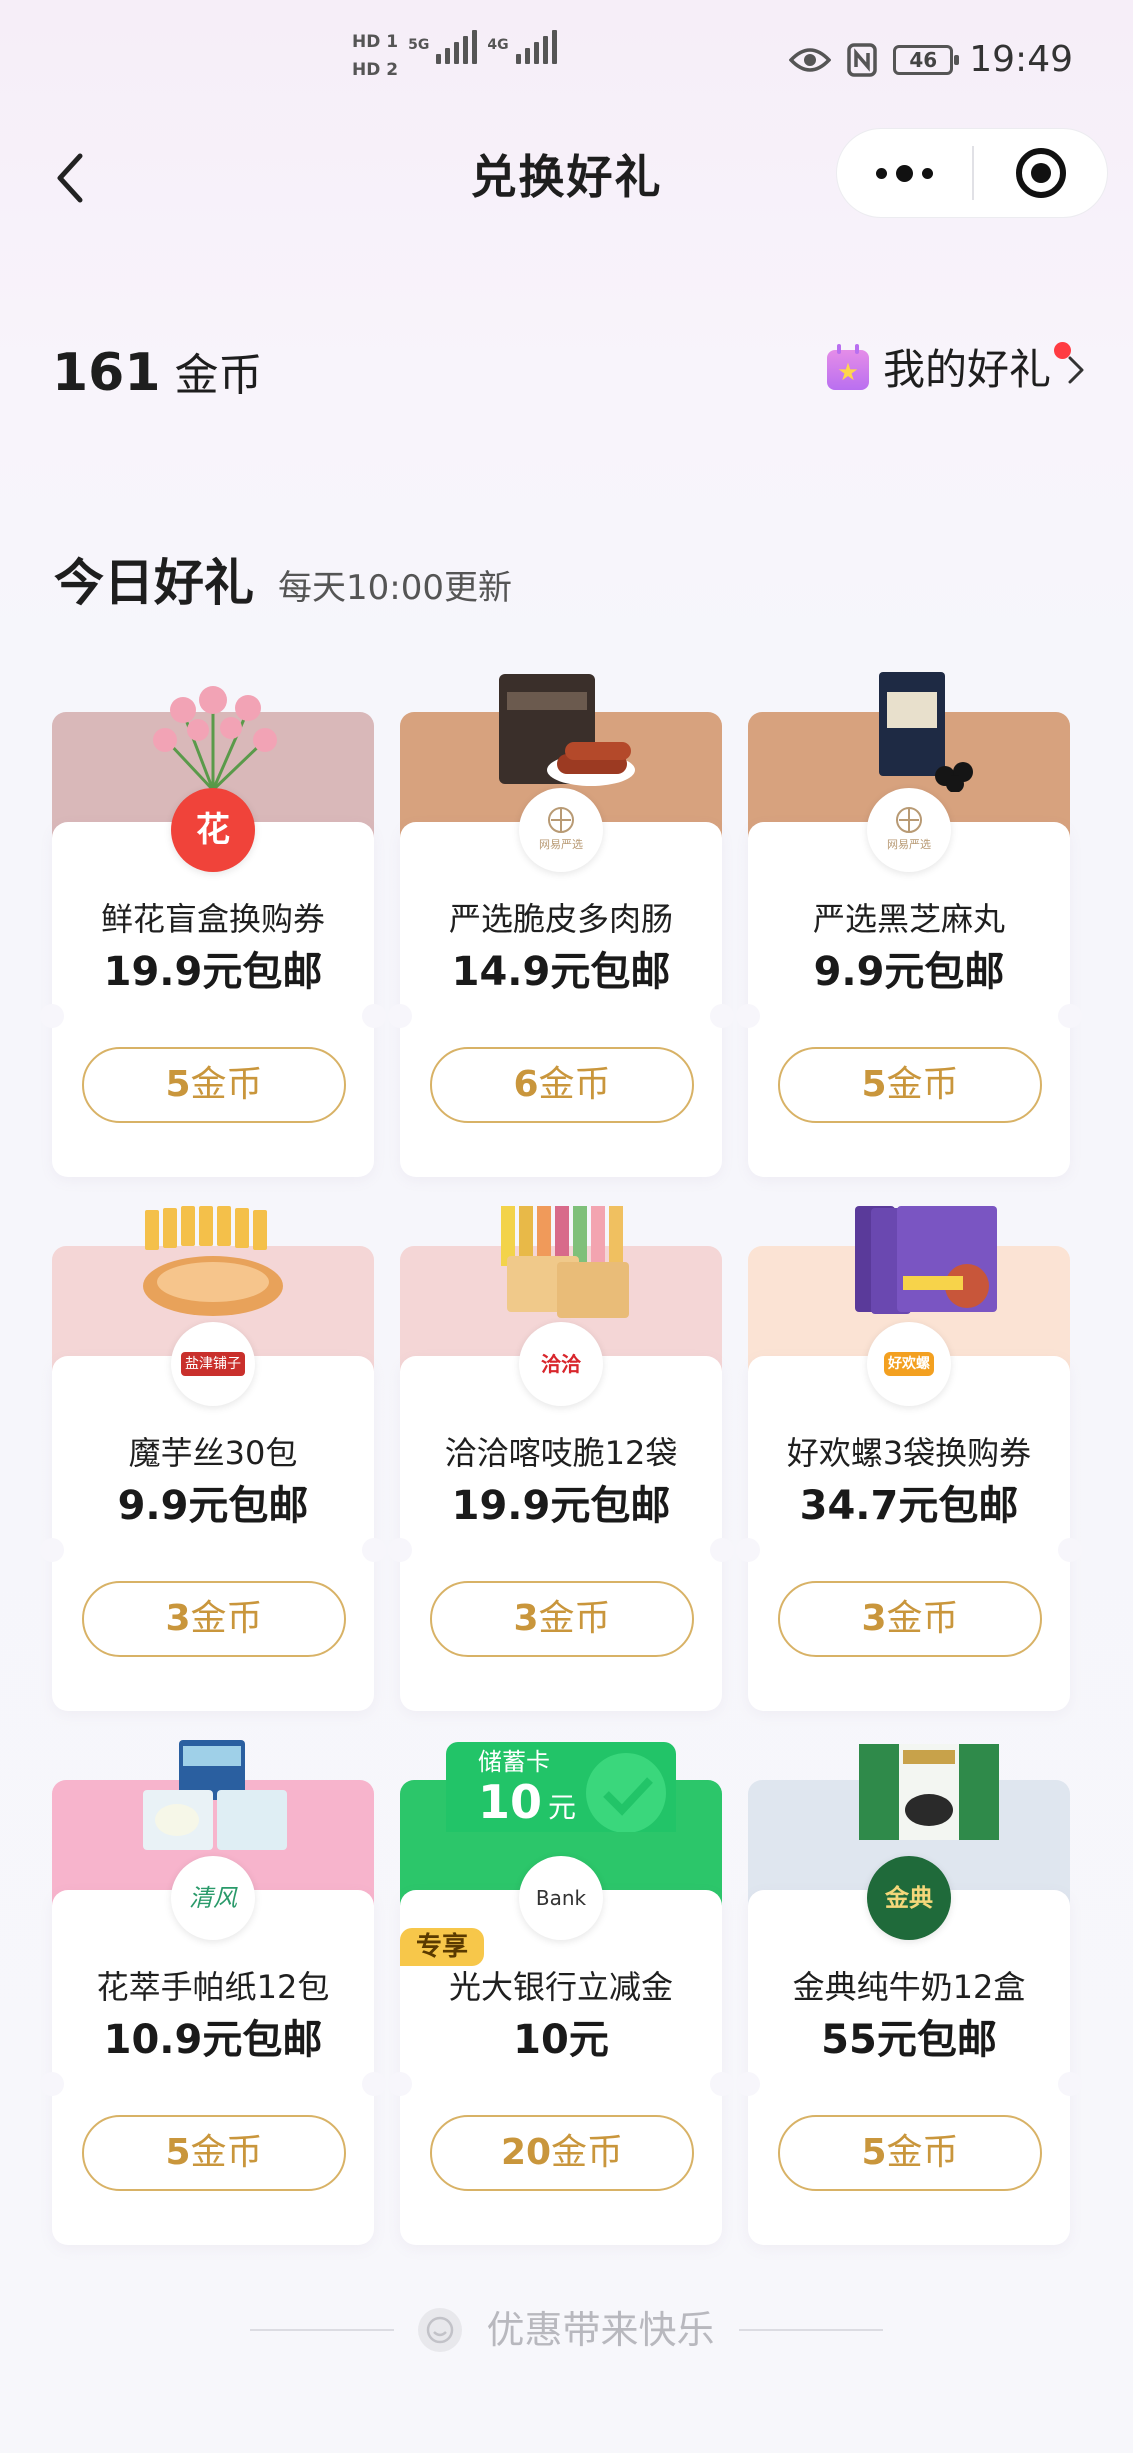 The width and height of the screenshot is (1133, 2453). What do you see at coordinates (909, 1533) in the screenshot?
I see `card-body: 好欢螺3袋换购券 34.7元包邮 3金币` at bounding box center [909, 1533].